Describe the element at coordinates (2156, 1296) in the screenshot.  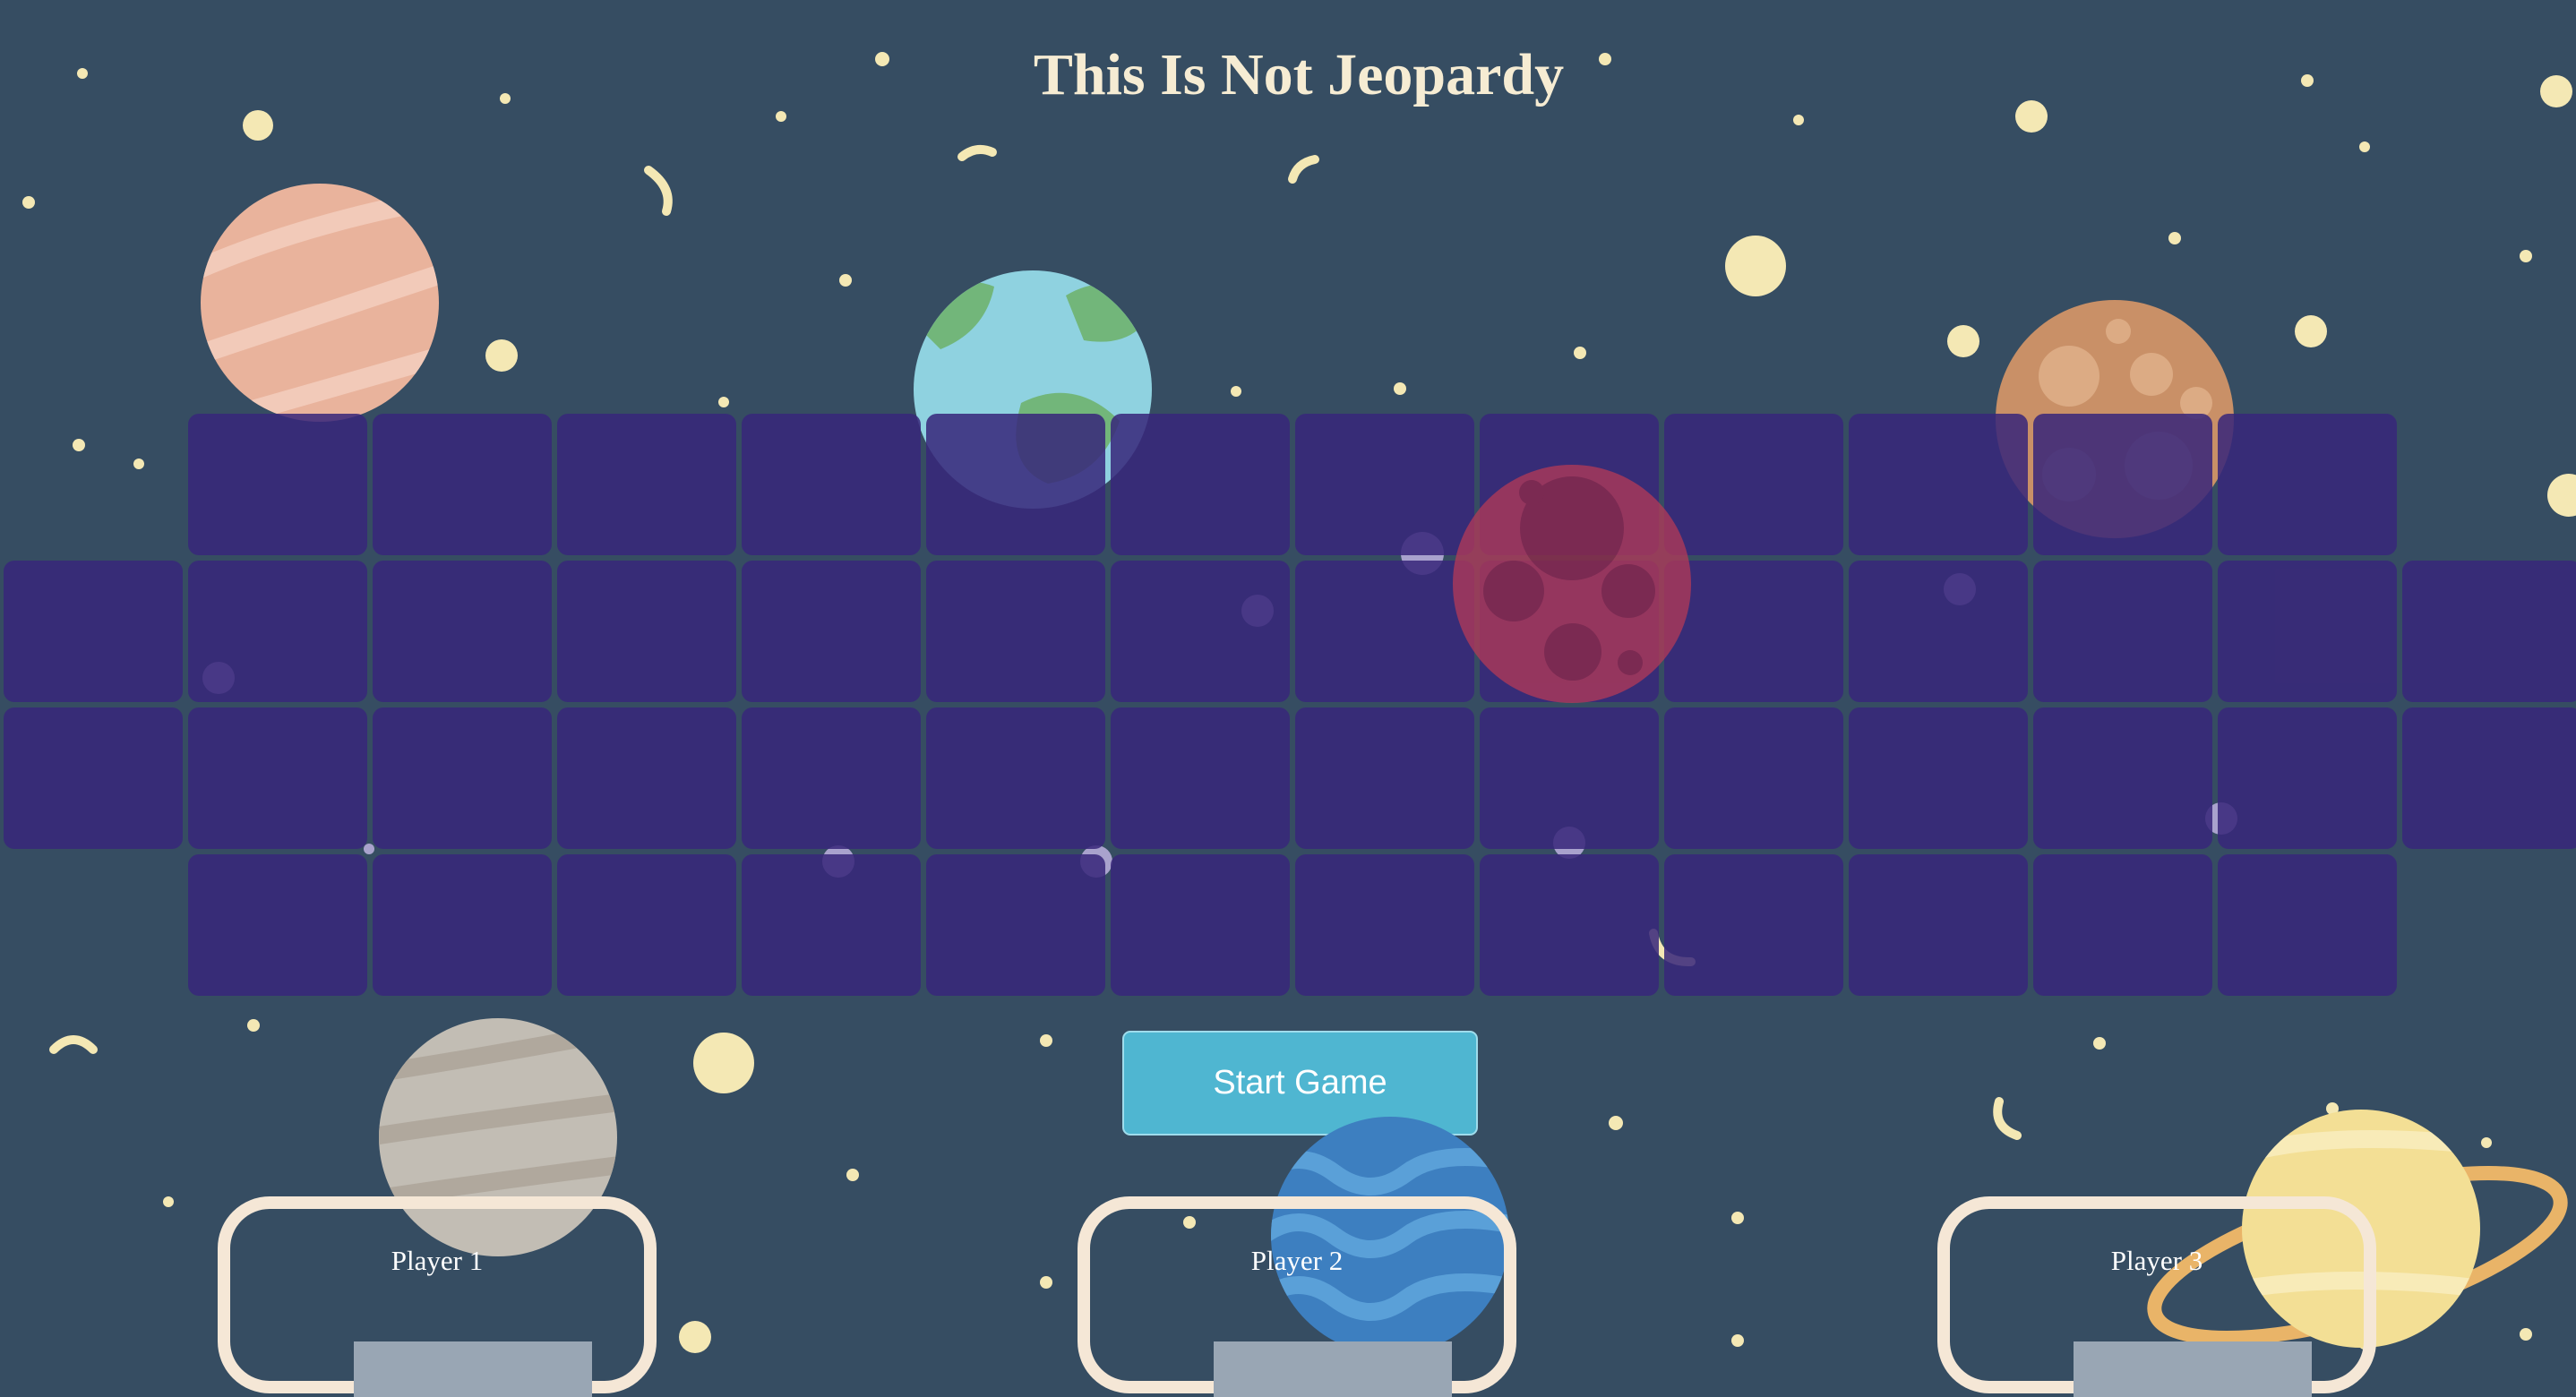
I see `player-3-card: Player 3` at that location.